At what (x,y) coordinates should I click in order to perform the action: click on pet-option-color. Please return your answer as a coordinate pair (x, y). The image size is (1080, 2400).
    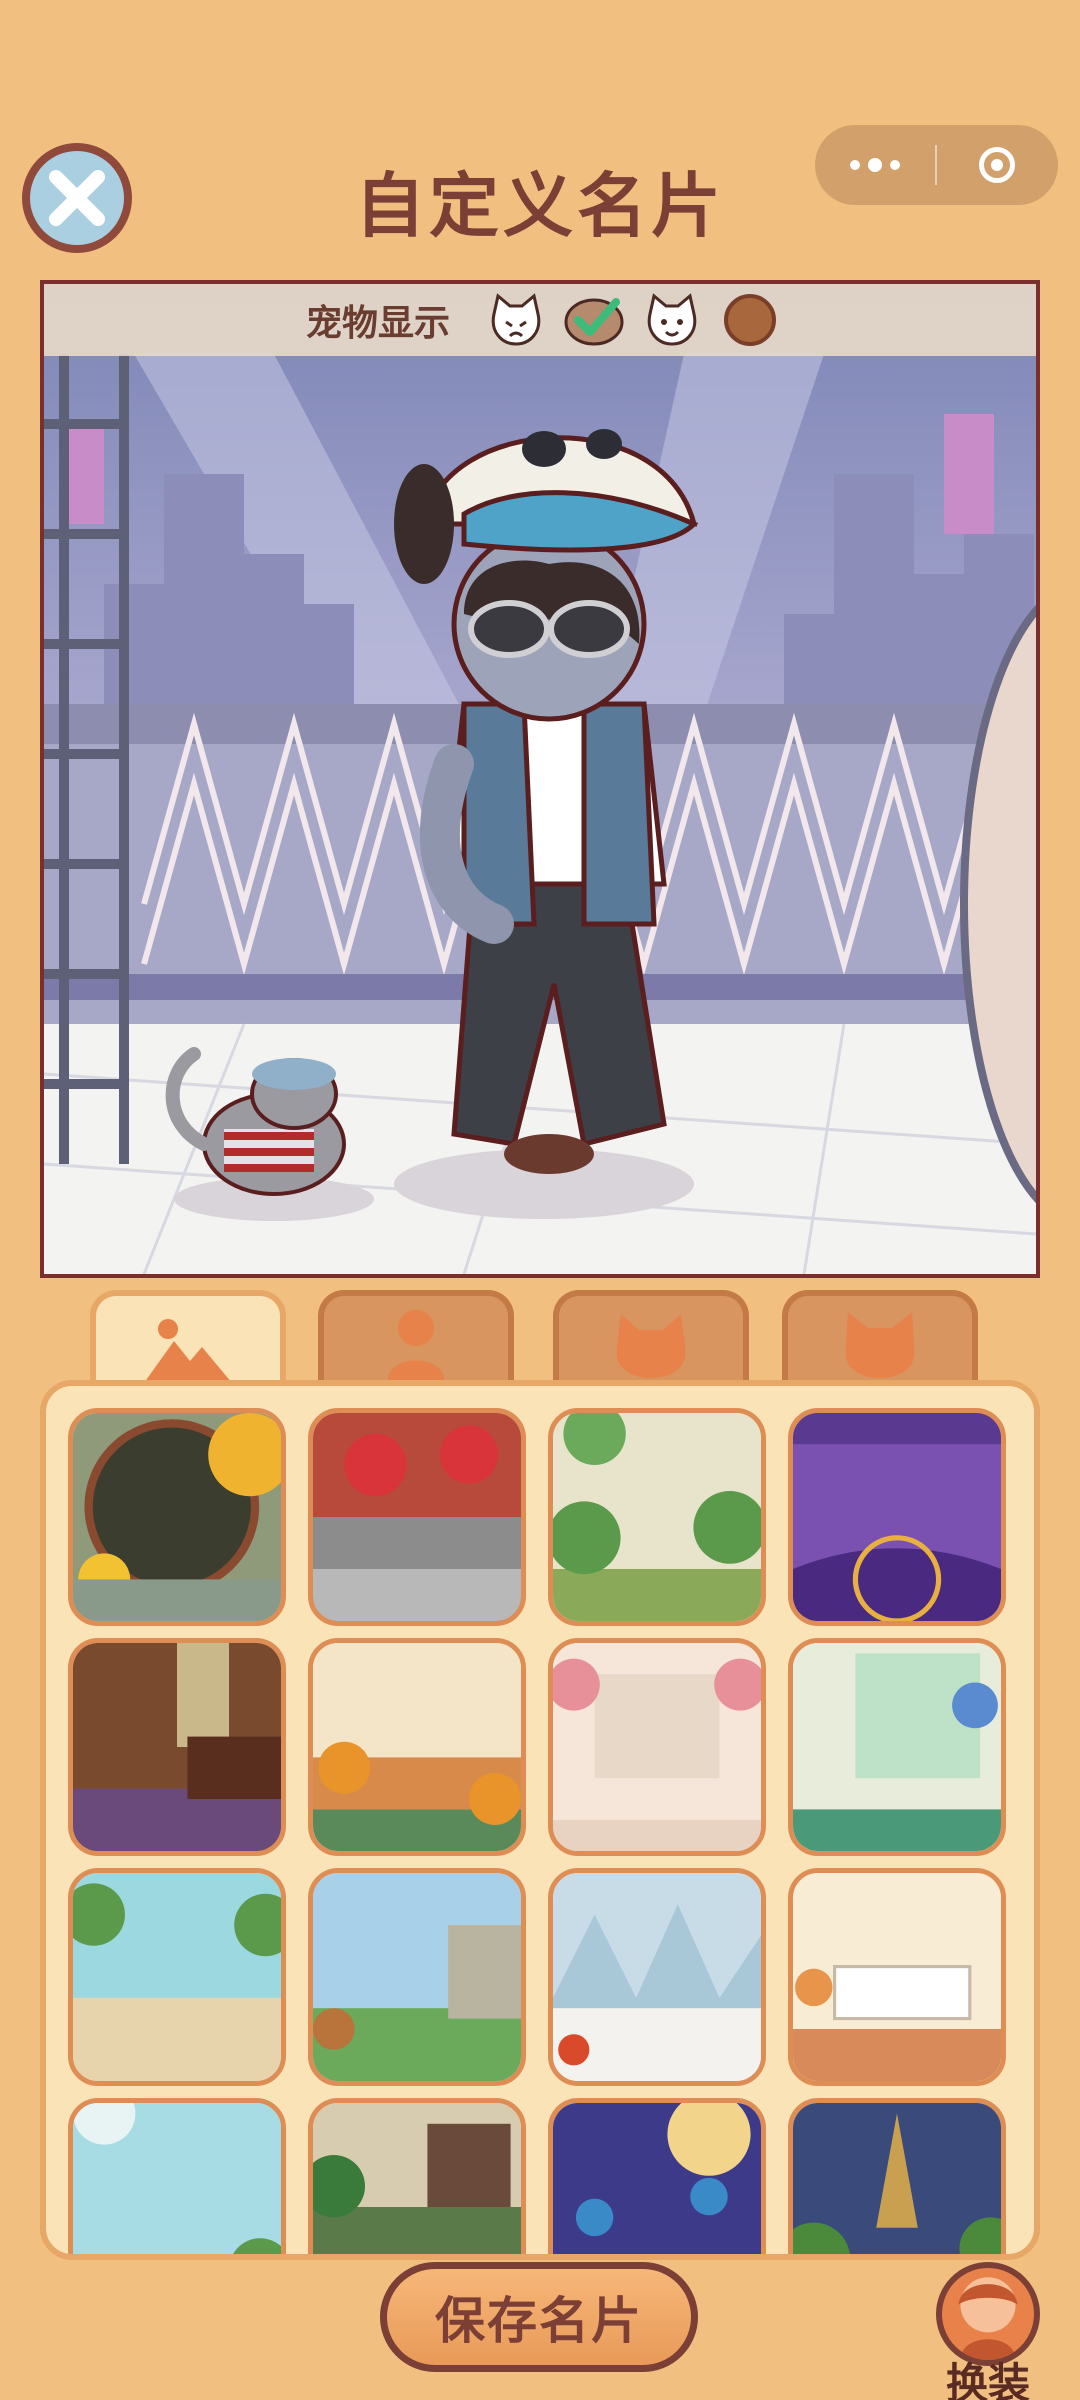
    Looking at the image, I should click on (750, 320).